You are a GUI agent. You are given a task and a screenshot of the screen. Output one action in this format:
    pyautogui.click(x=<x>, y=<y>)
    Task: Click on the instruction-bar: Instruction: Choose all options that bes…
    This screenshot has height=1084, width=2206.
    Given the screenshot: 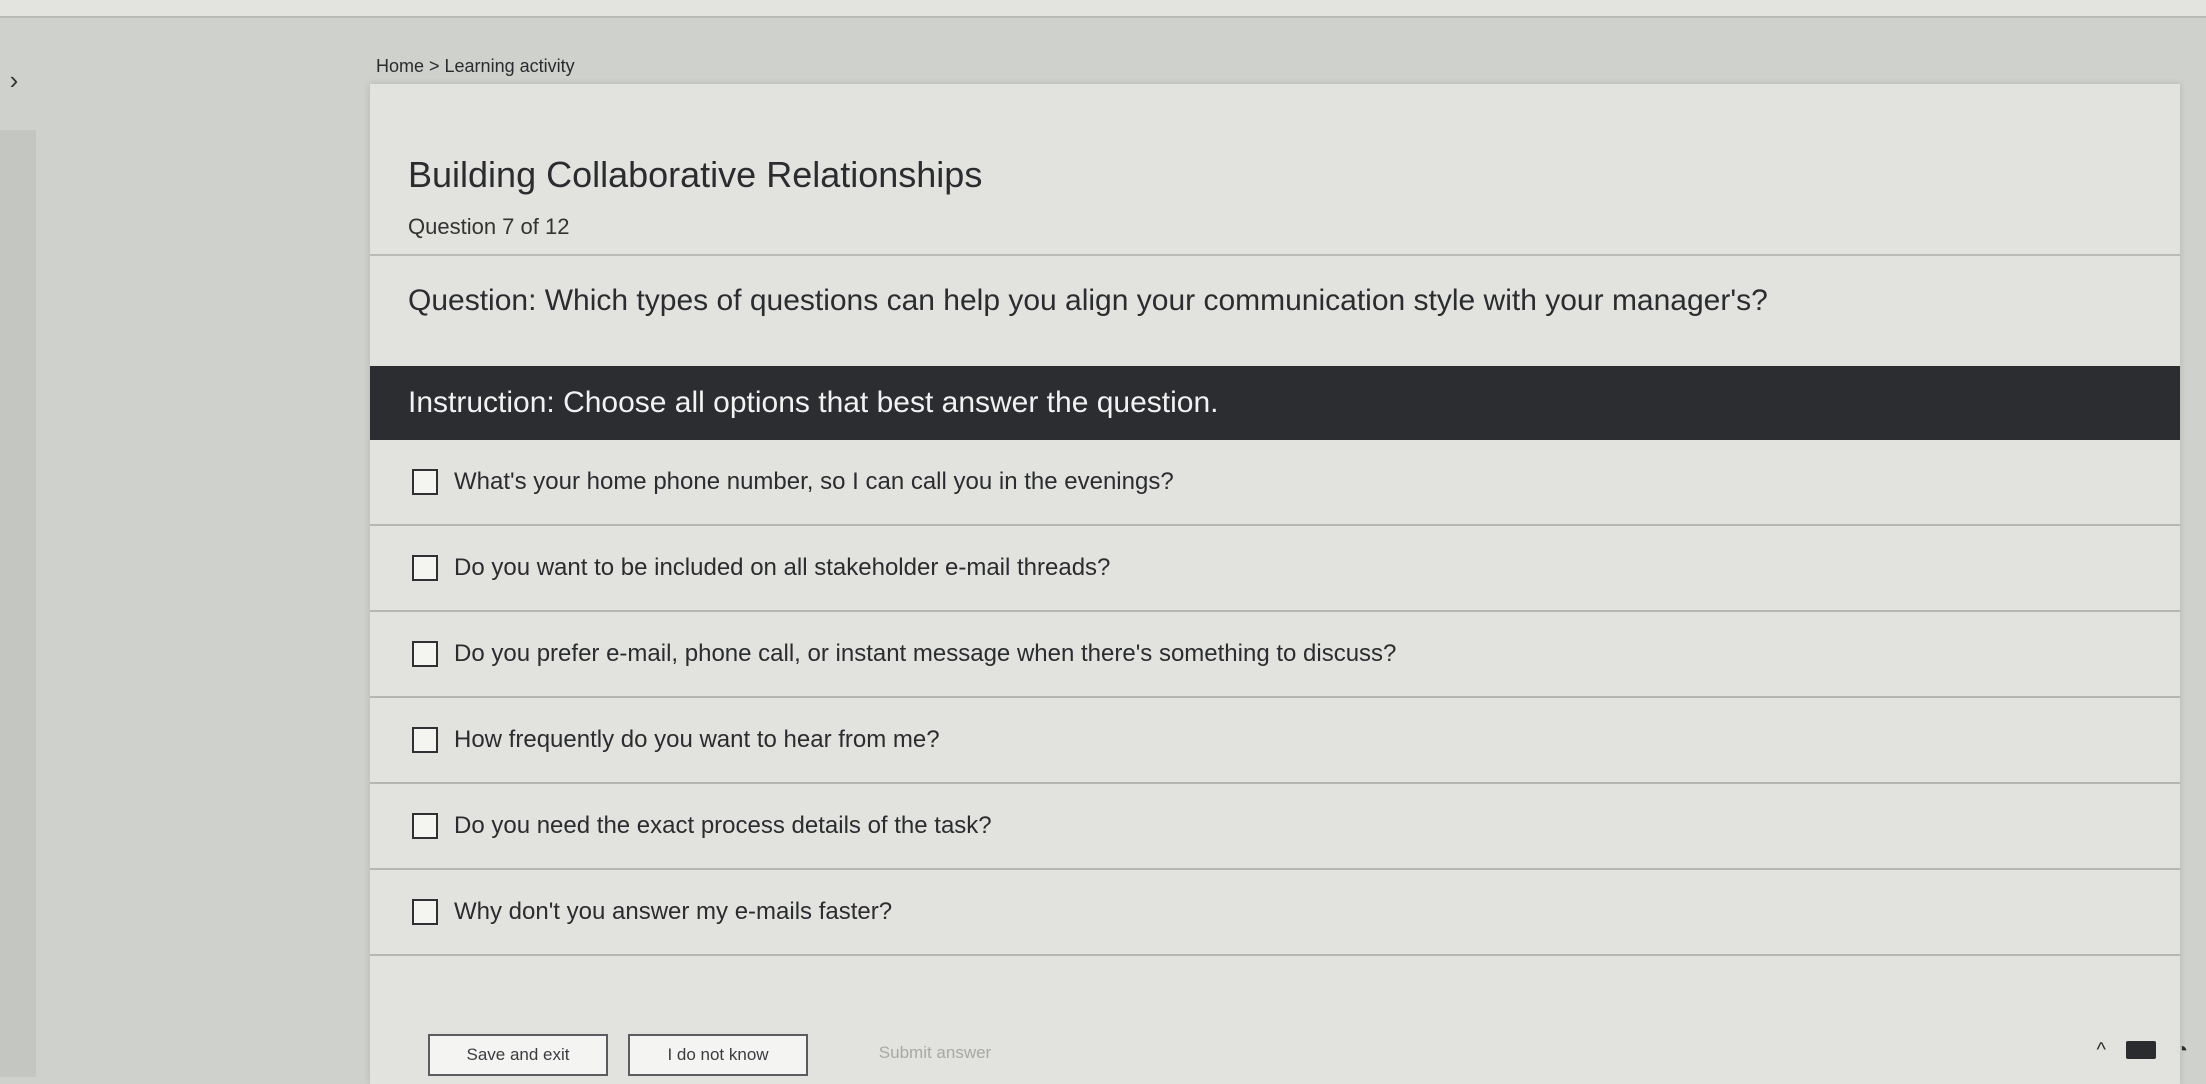 What is the action you would take?
    pyautogui.click(x=1275, y=403)
    